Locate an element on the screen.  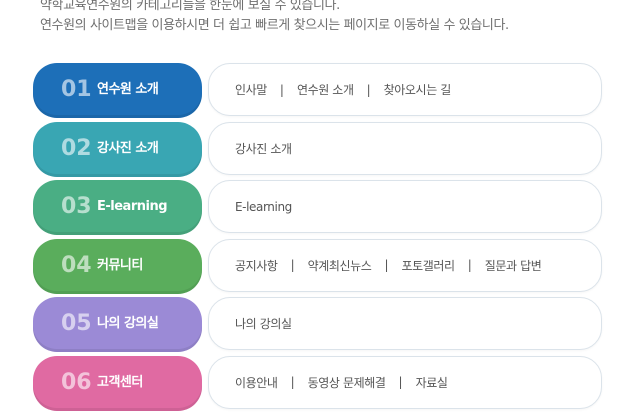
category-label: 고객센터 is located at coordinates (120, 382).